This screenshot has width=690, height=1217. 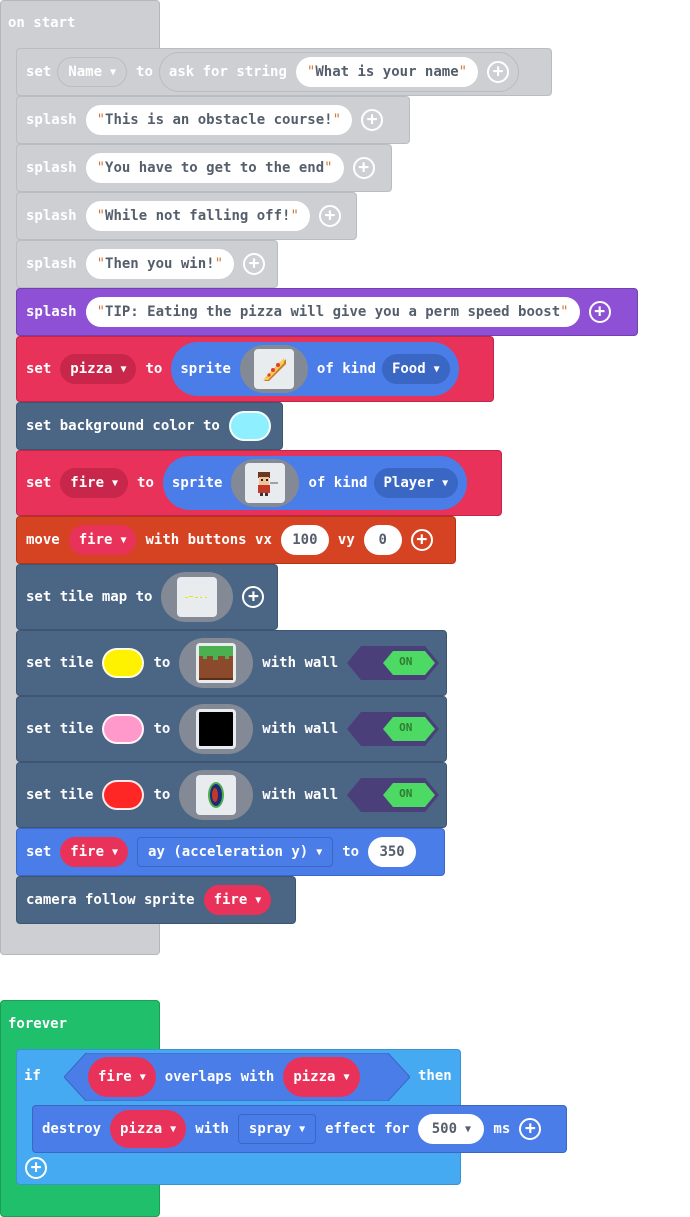 I want to click on set-background-color-block: set background color to, so click(x=149, y=426).